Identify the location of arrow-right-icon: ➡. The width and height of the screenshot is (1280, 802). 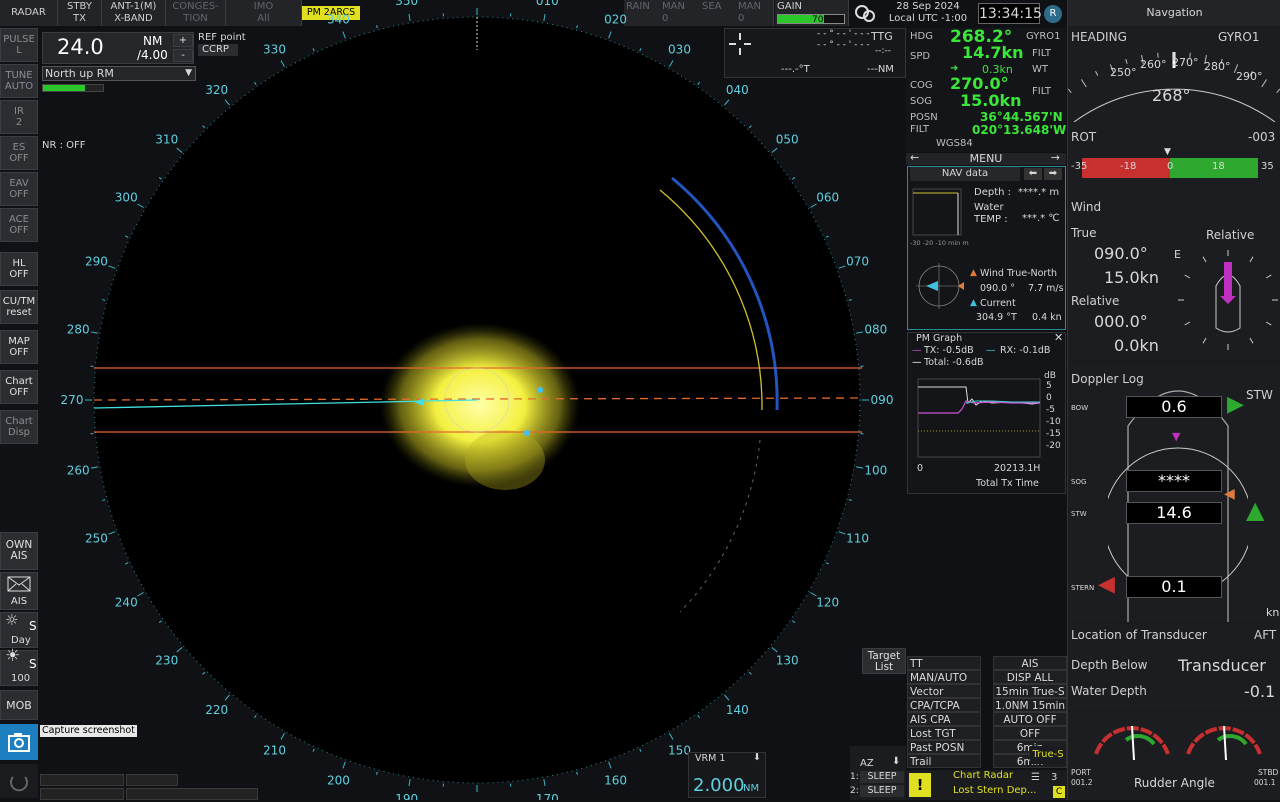
(1053, 174).